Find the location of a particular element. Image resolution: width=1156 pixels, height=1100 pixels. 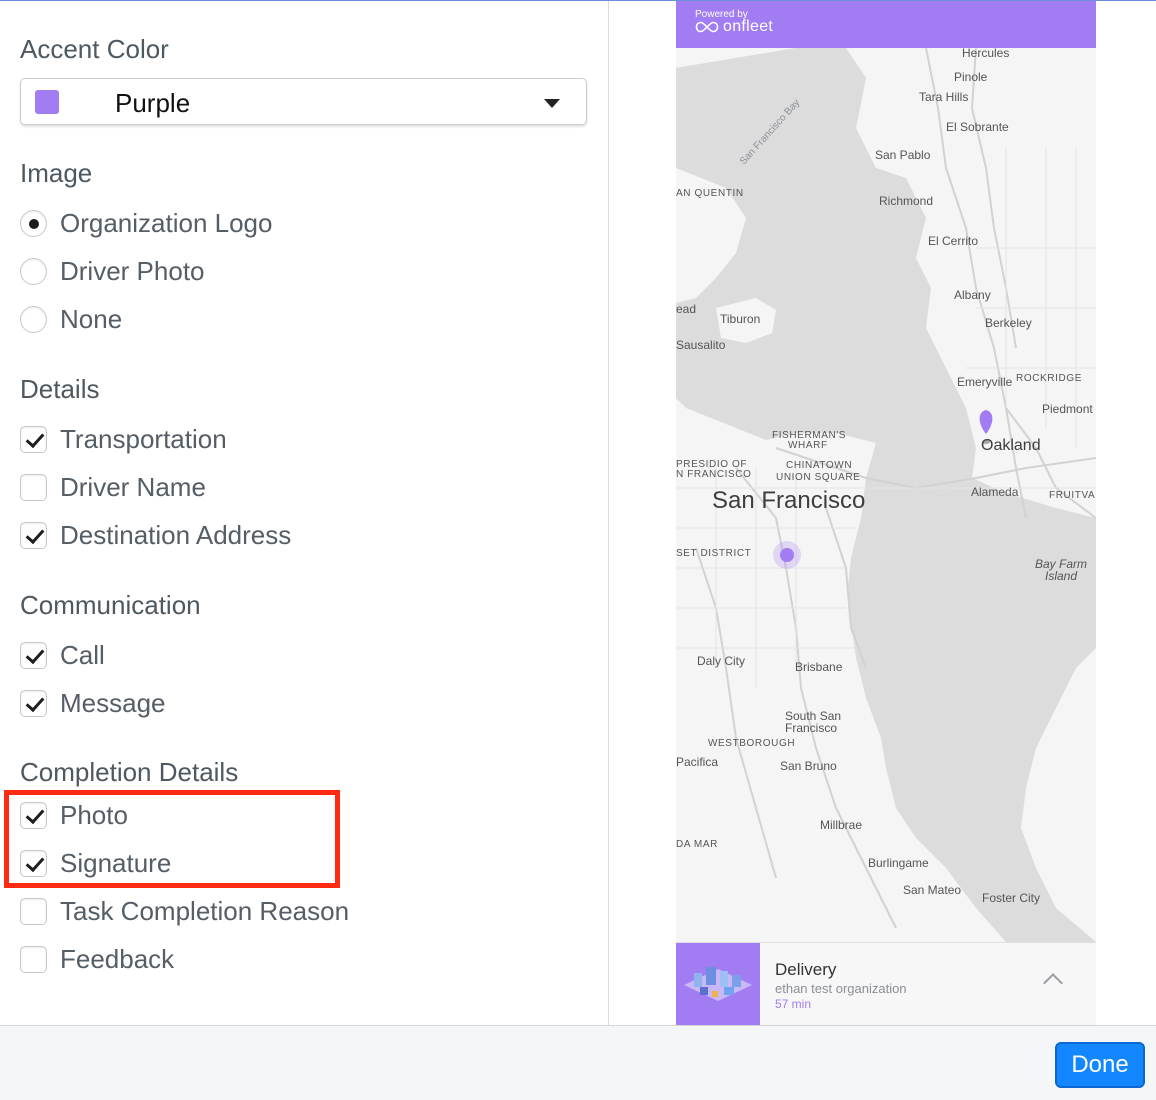

map-label: Tara Hills is located at coordinates (944, 97).